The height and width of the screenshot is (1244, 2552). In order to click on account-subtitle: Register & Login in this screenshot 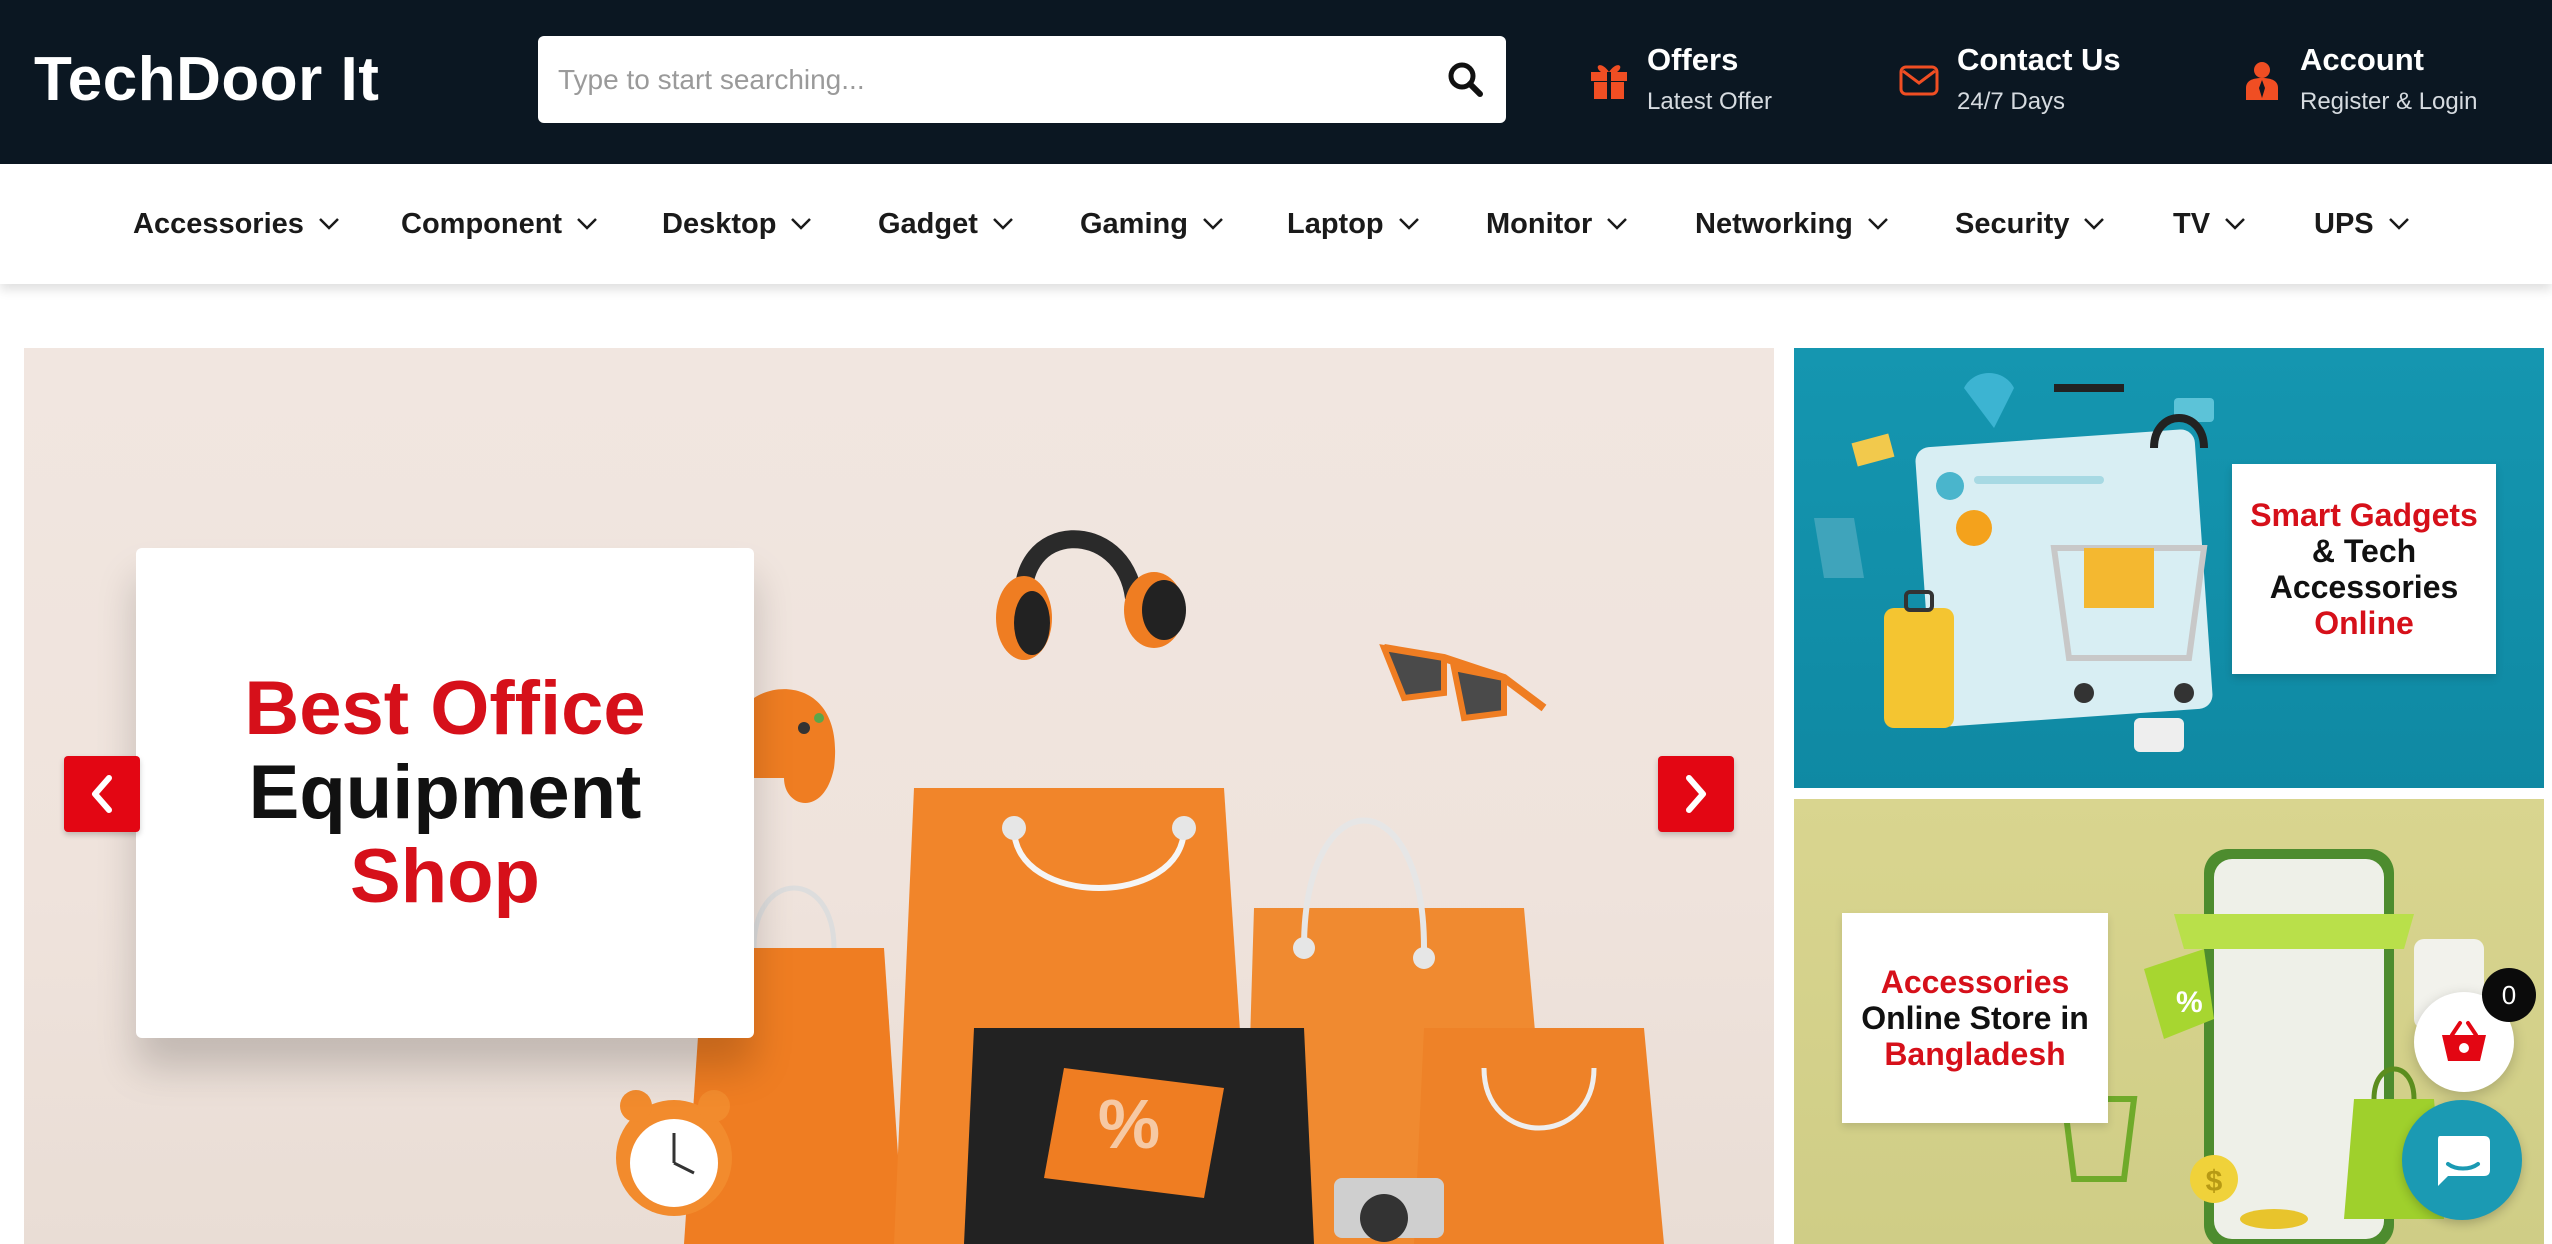, I will do `click(2389, 101)`.